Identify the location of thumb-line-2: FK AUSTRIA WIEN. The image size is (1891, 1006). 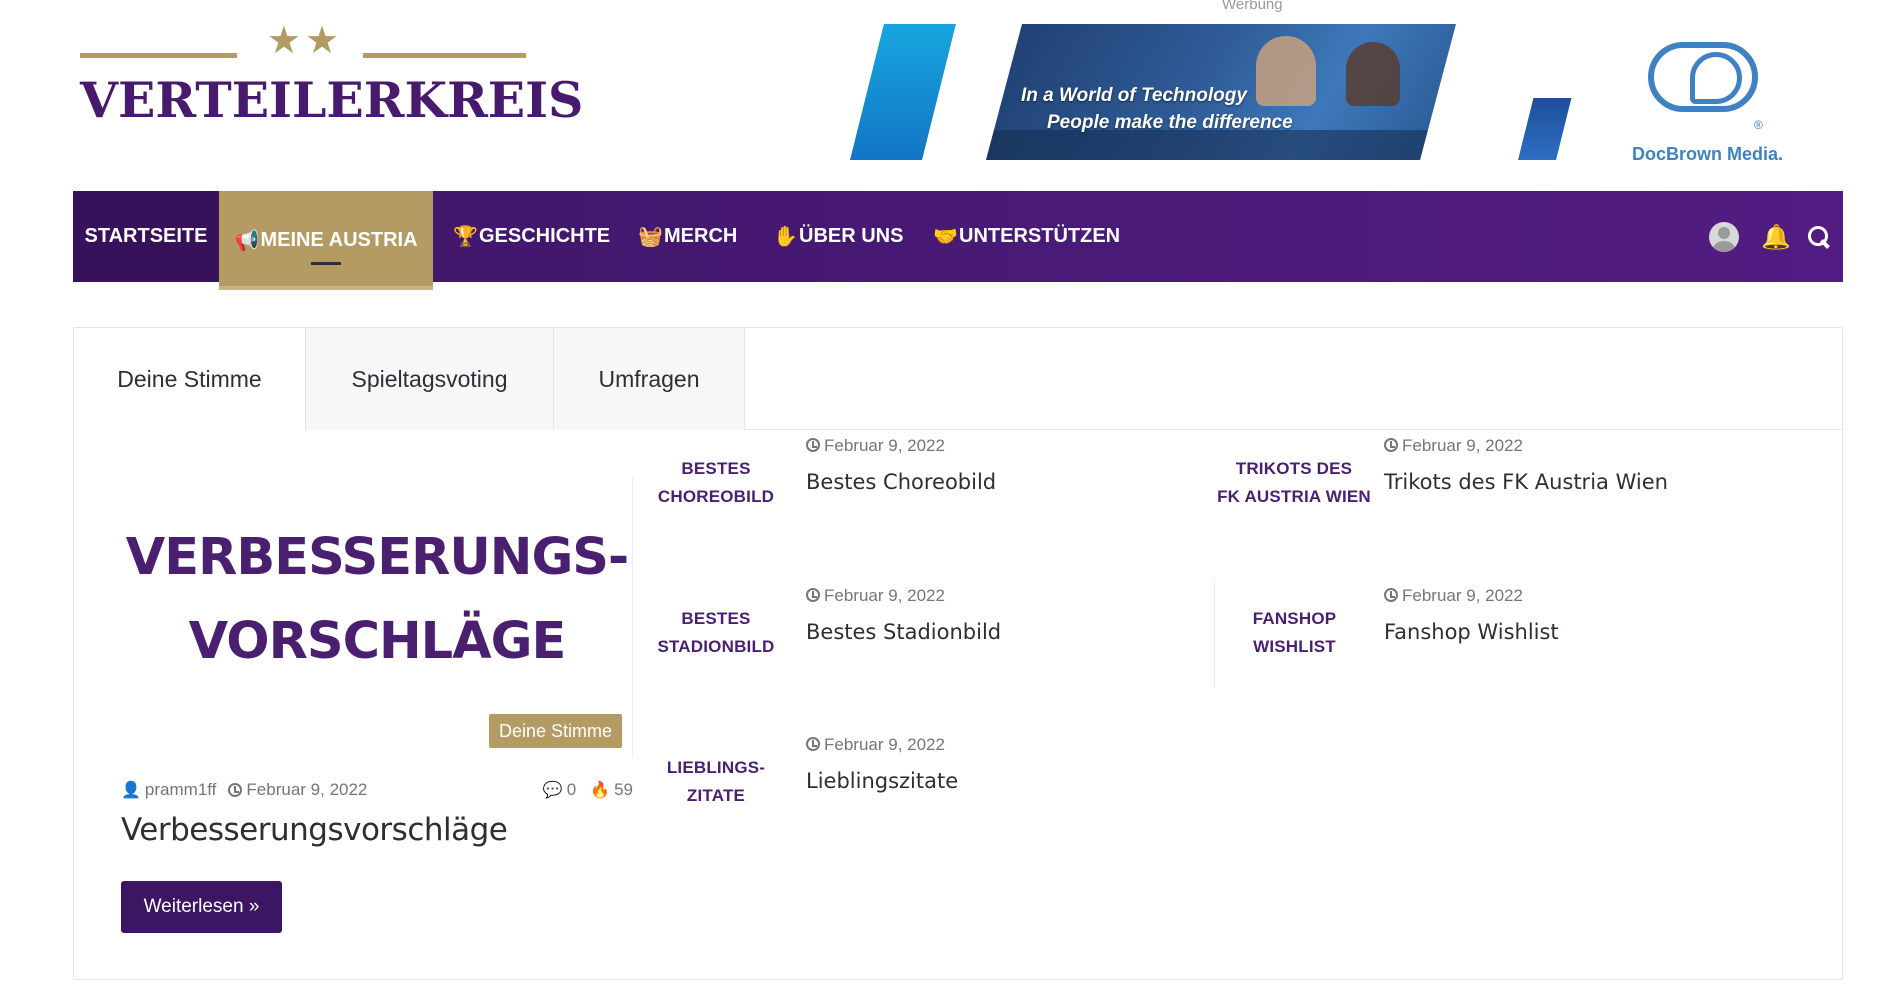
(1294, 496).